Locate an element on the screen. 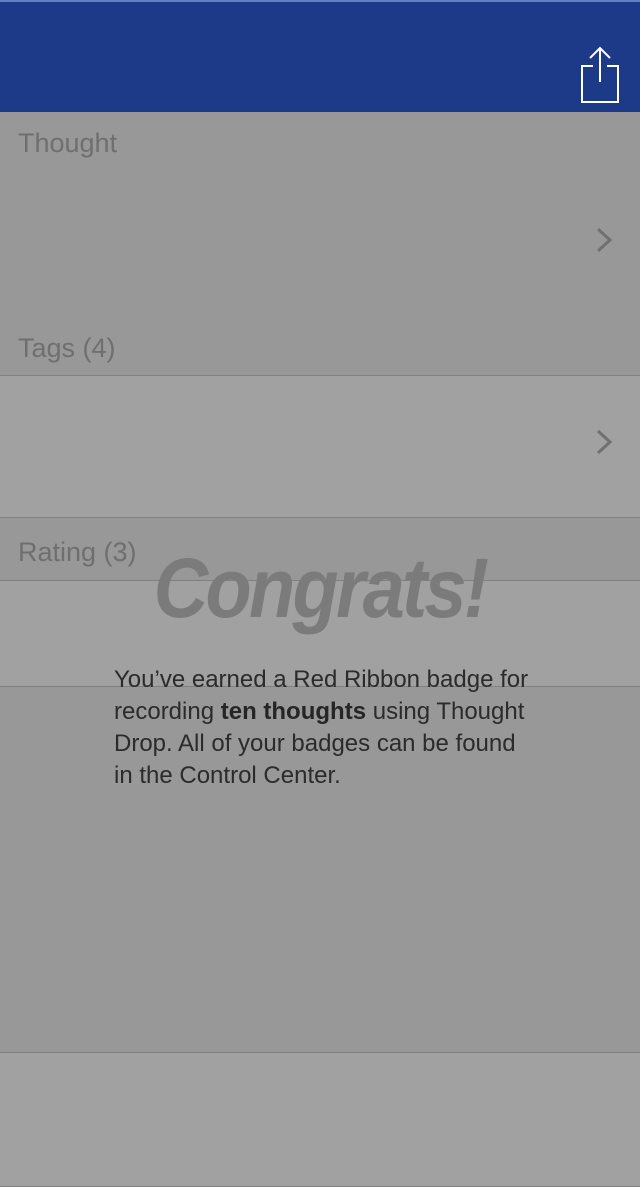 The width and height of the screenshot is (640, 1187). share-button is located at coordinates (600, 74).